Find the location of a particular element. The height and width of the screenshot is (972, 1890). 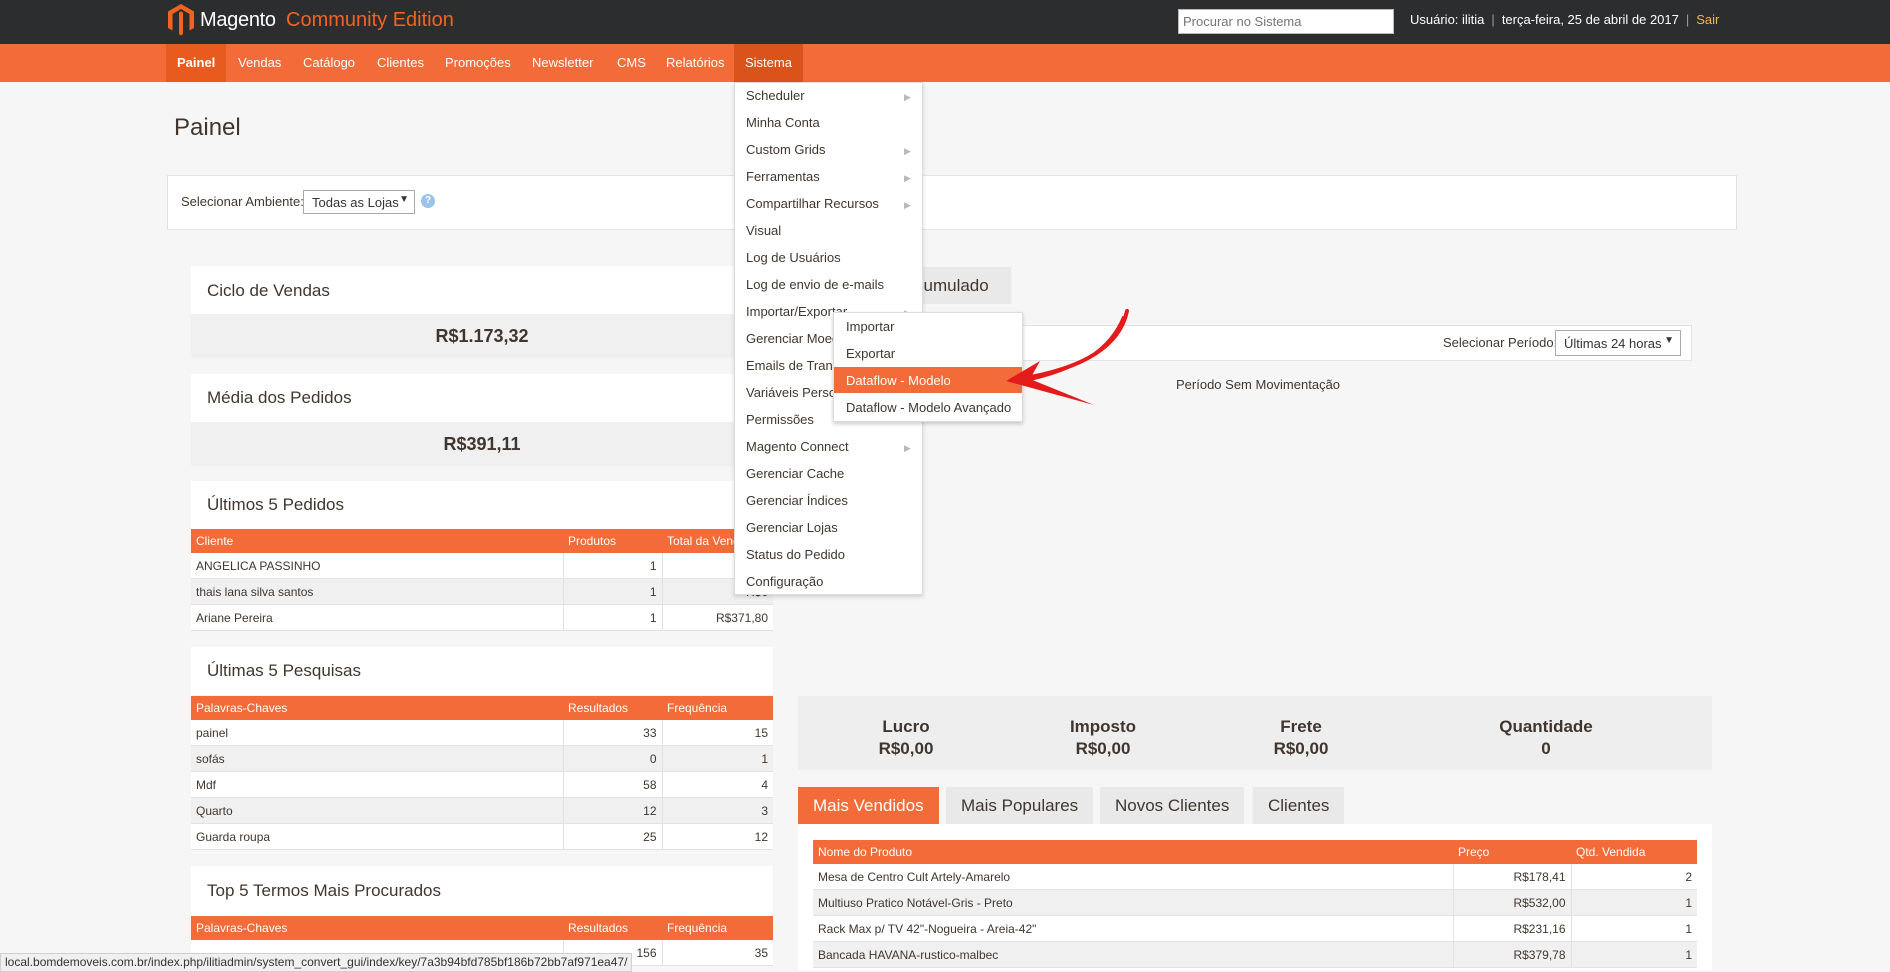

menu-item-gerenciar-lojas: Gerenciar Lojas is located at coordinates (792, 527).